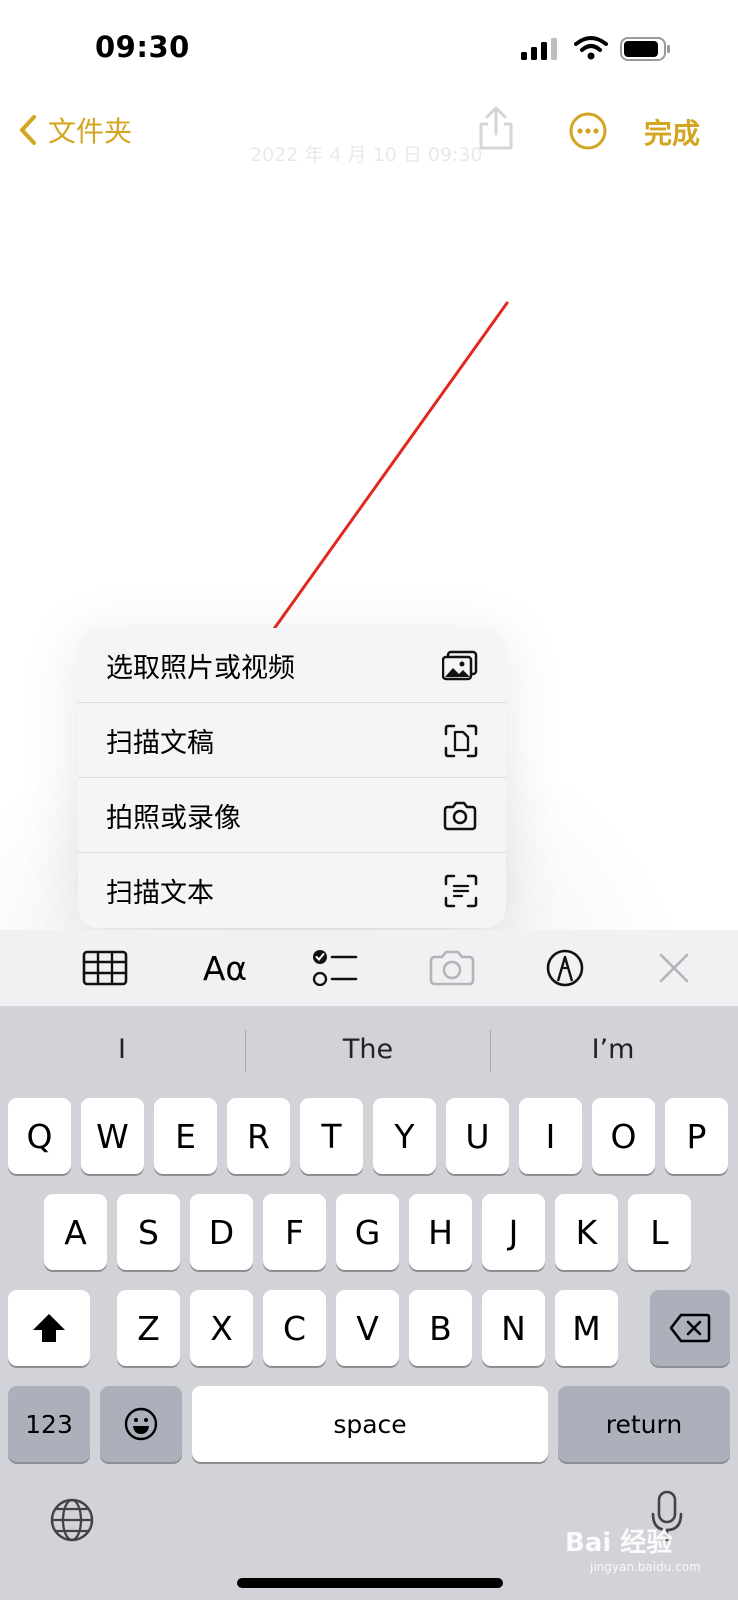 The height and width of the screenshot is (1600, 738). What do you see at coordinates (75, 1232) in the screenshot?
I see `key-a: A` at bounding box center [75, 1232].